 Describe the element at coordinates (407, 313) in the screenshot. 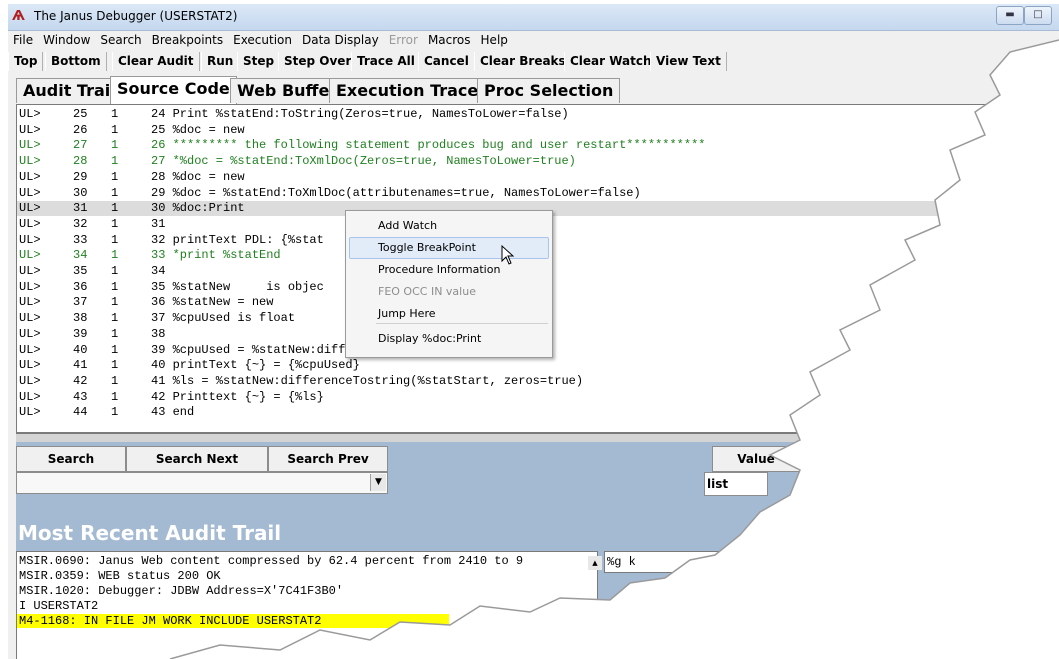

I see `menu-item-jump-here: Jump Here` at that location.